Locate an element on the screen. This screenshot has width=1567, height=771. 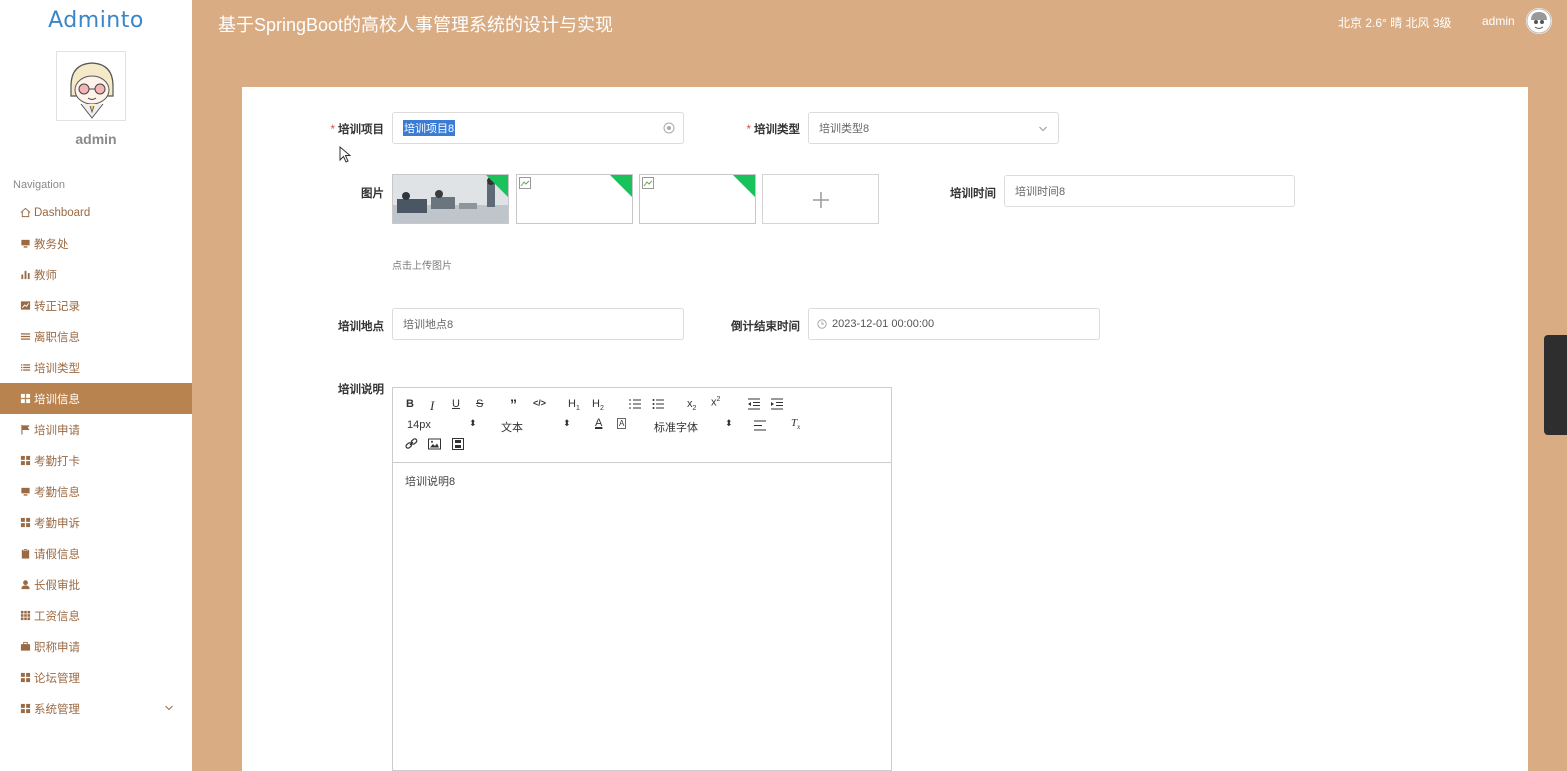
blockquote-icon: ” is located at coordinates (513, 404).